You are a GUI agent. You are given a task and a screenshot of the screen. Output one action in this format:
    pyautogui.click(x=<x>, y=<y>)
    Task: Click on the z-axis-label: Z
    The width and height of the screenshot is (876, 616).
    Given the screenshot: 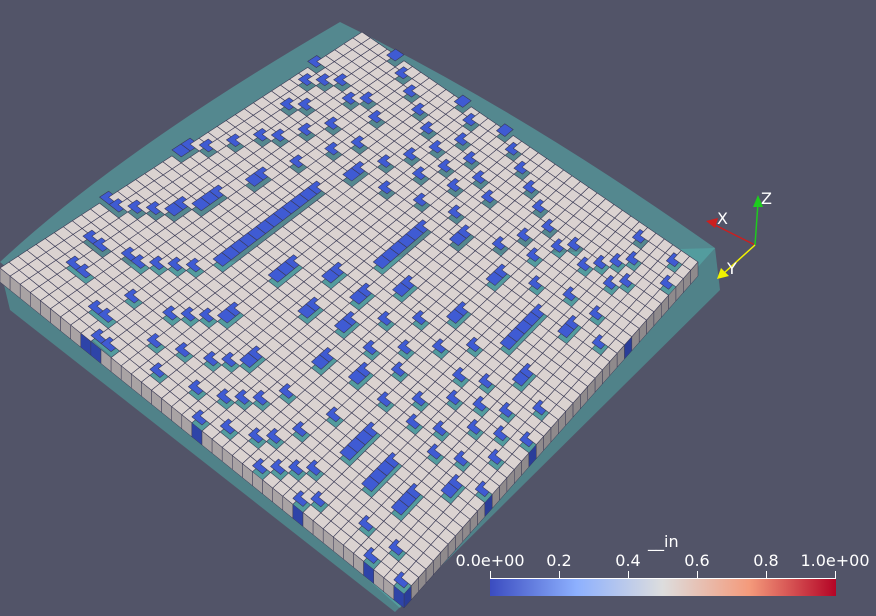 What is the action you would take?
    pyautogui.click(x=766, y=198)
    